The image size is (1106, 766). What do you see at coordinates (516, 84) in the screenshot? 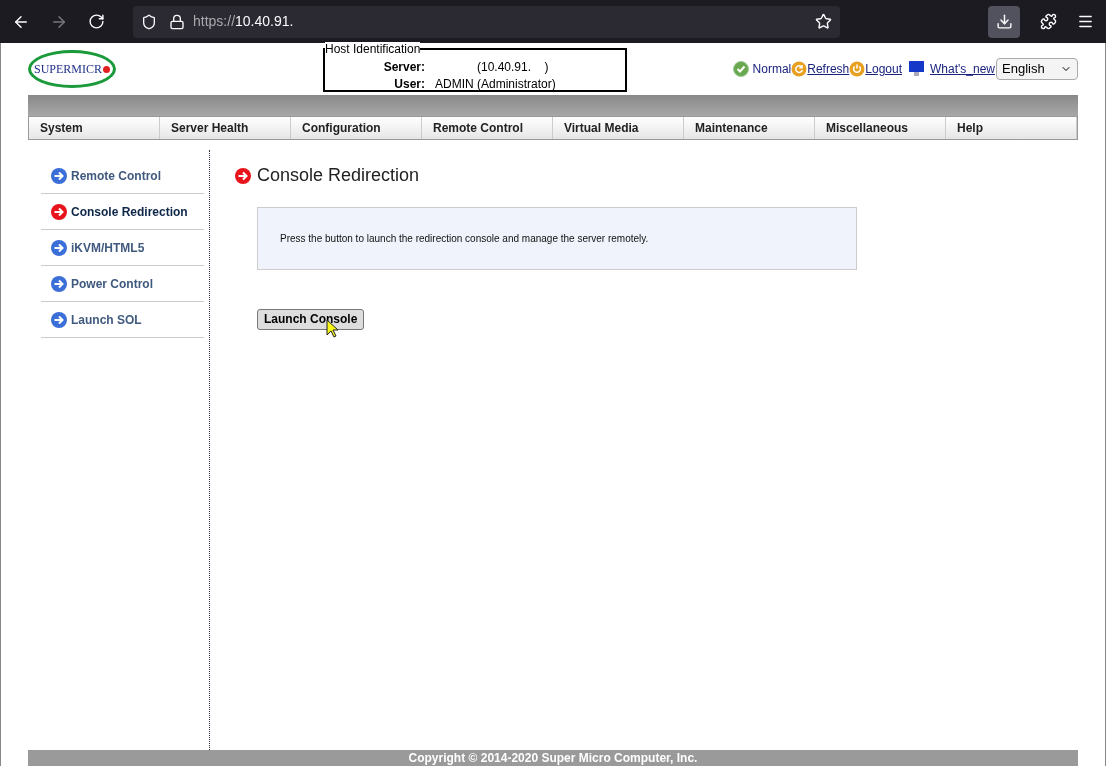
I see `host-field-detail: (Administrator)` at bounding box center [516, 84].